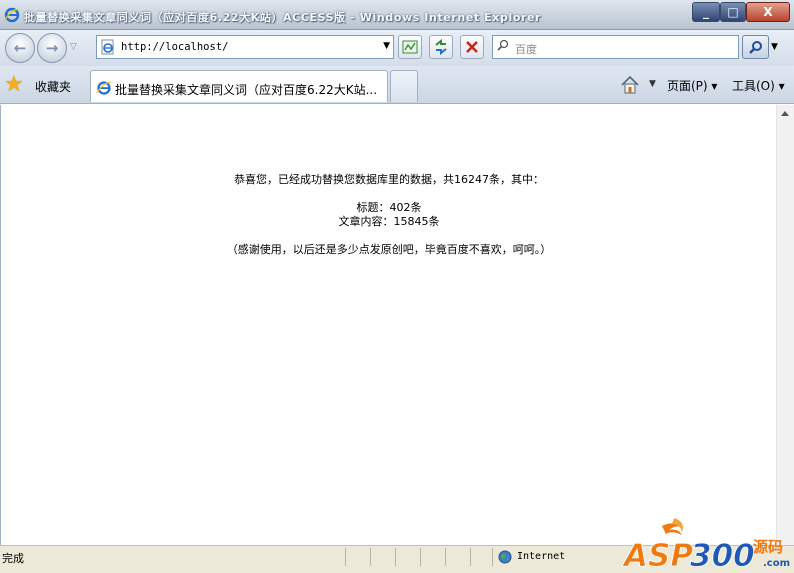 The image size is (794, 573). I want to click on magnifier-icon, so click(755, 47).